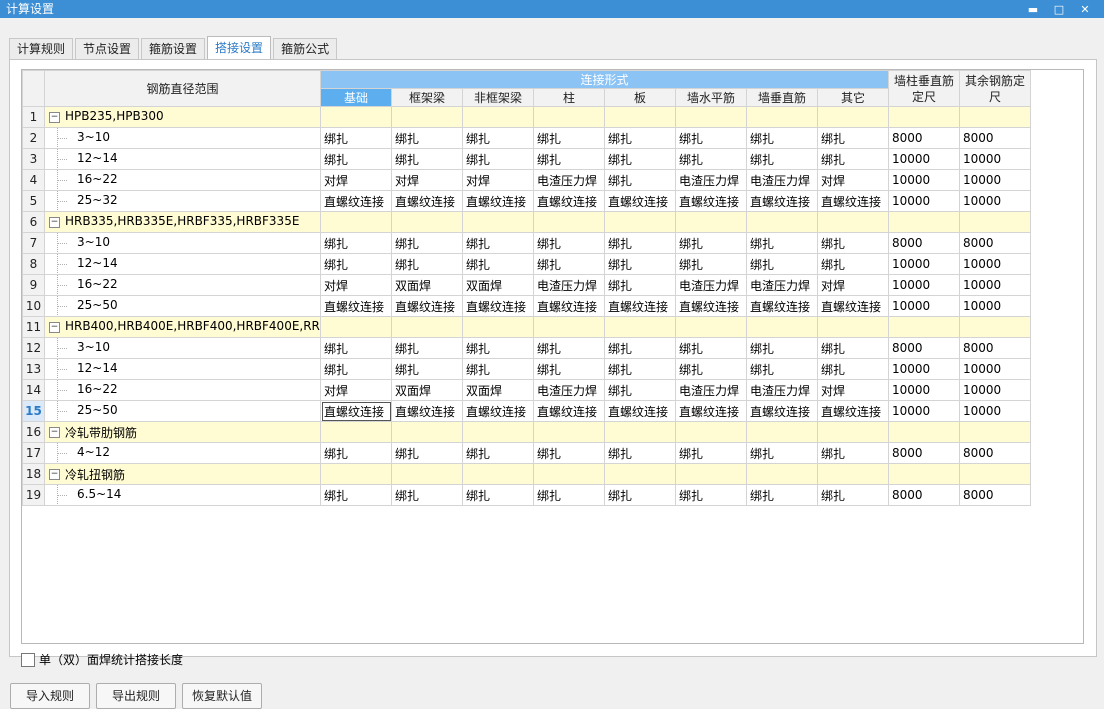 The height and width of the screenshot is (709, 1104). Describe the element at coordinates (427, 97) in the screenshot. I see `header-frame-beam: 框架梁` at that location.